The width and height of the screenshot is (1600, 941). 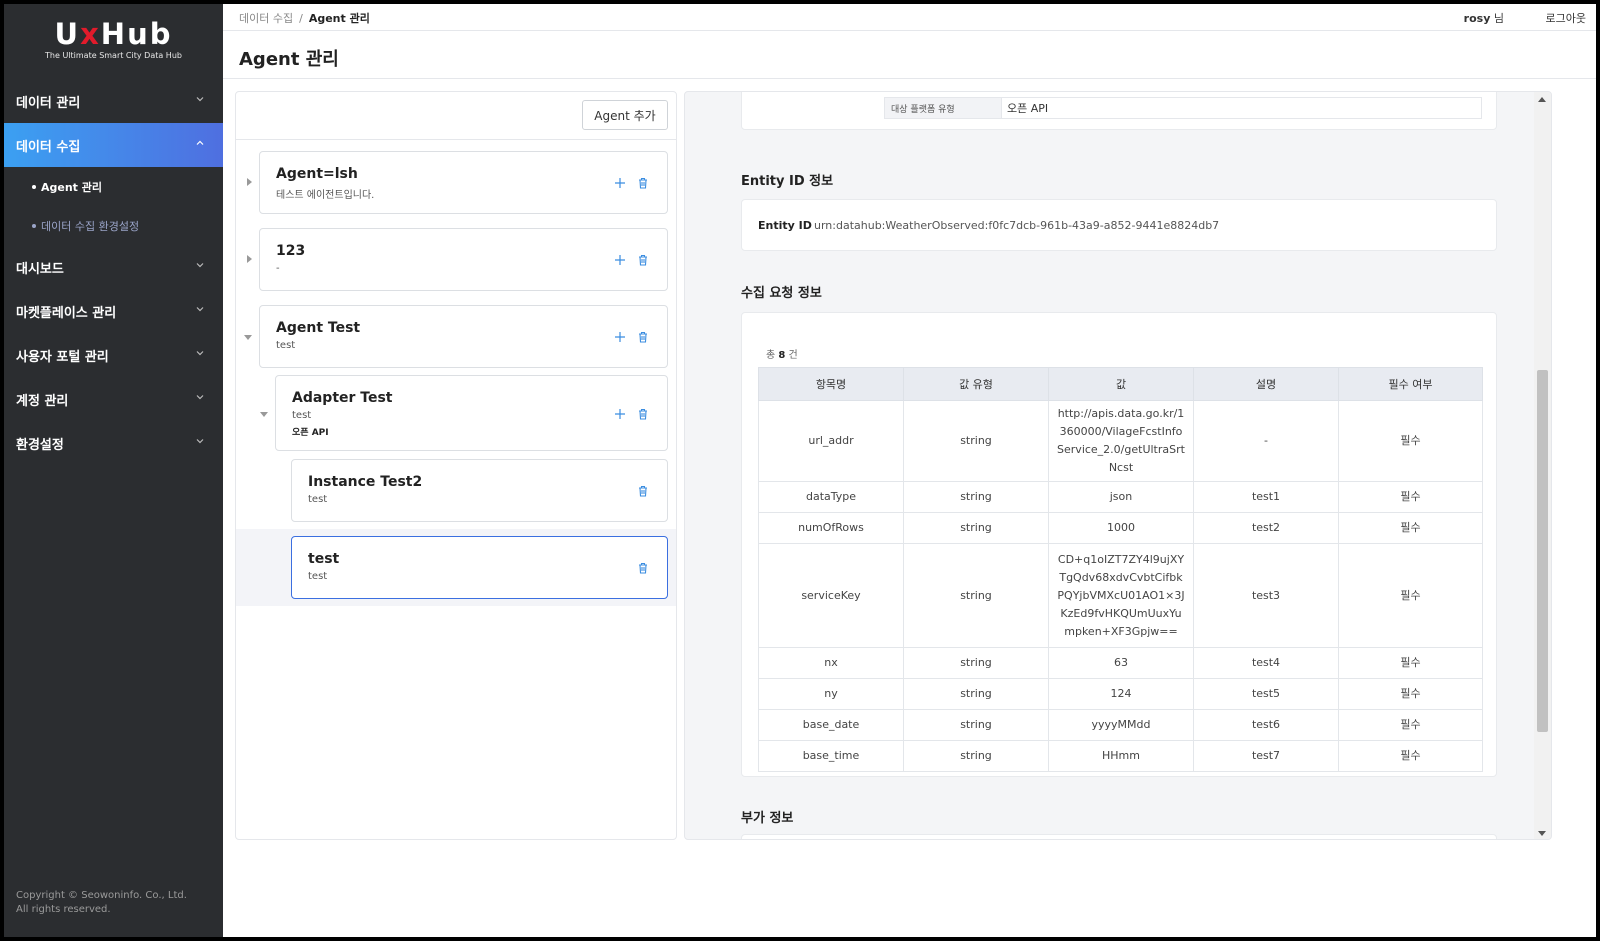 What do you see at coordinates (831, 528) in the screenshot?
I see `cell-name: numOfRows` at bounding box center [831, 528].